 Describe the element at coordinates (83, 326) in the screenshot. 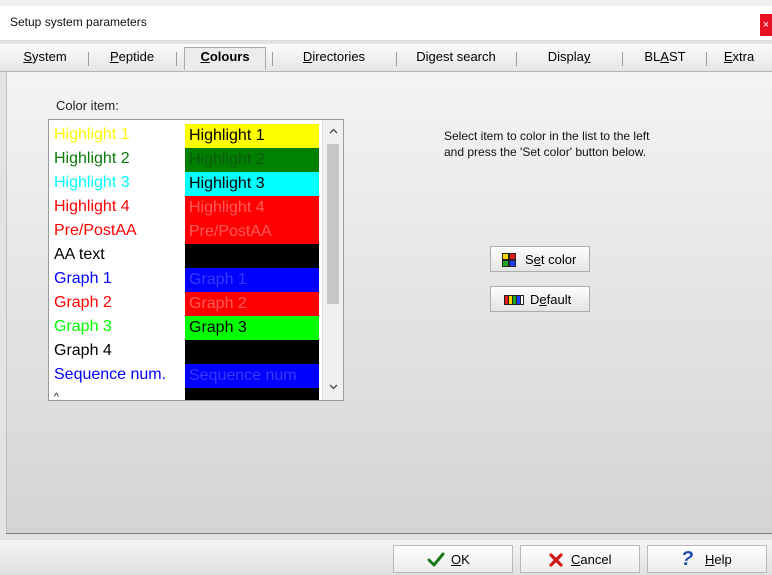

I see `color-item-name: Graph 3` at that location.